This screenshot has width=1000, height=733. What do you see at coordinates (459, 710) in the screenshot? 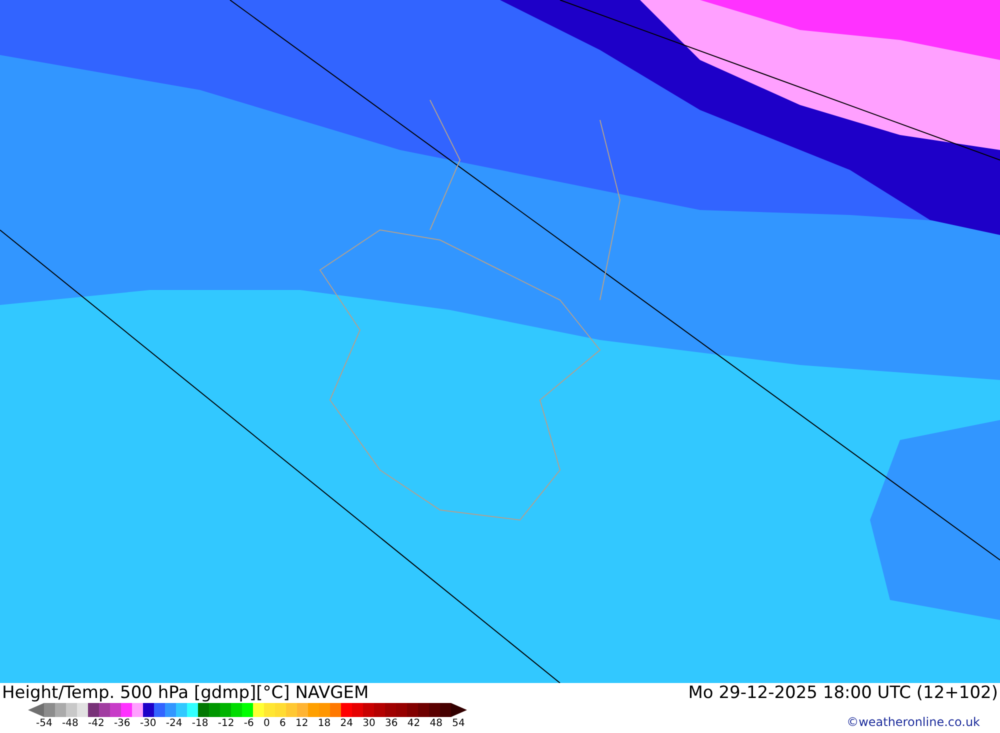
I see `right-arrow-icon` at bounding box center [459, 710].